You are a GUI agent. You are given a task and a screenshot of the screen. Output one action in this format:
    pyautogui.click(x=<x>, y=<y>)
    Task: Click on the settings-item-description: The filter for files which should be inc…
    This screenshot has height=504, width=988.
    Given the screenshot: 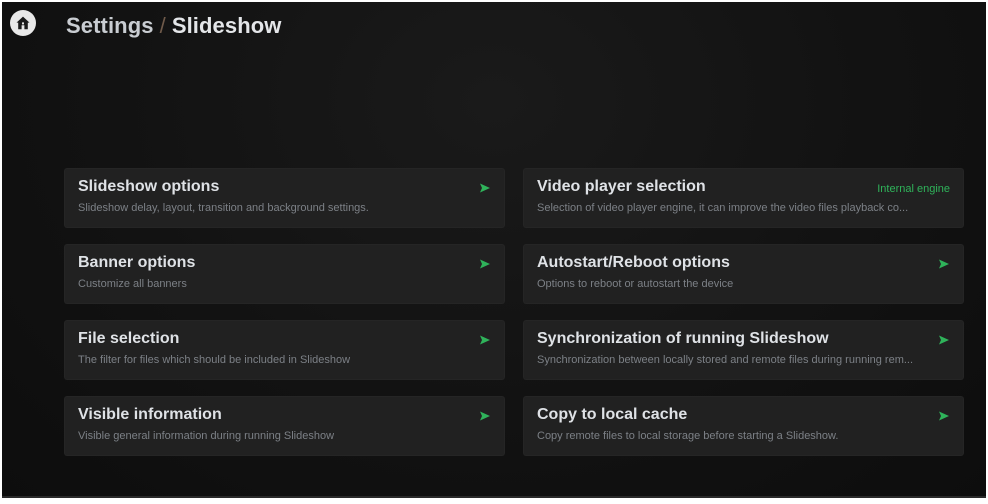 What is the action you would take?
    pyautogui.click(x=214, y=360)
    